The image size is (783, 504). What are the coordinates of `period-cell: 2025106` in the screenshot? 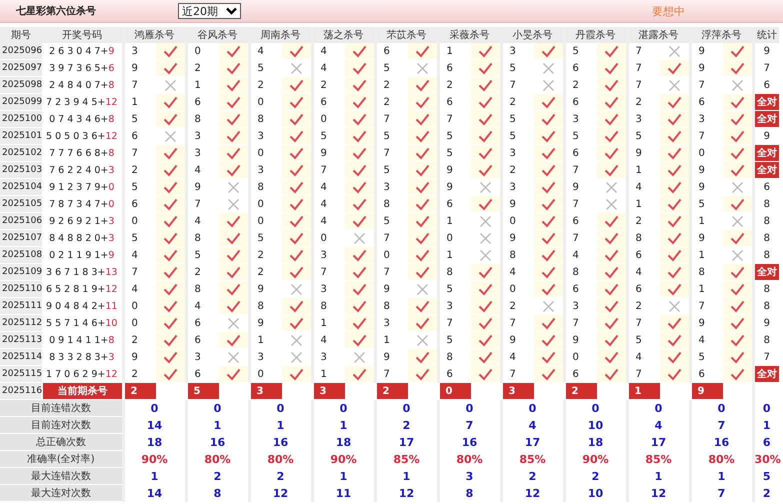 It's located at (21, 221).